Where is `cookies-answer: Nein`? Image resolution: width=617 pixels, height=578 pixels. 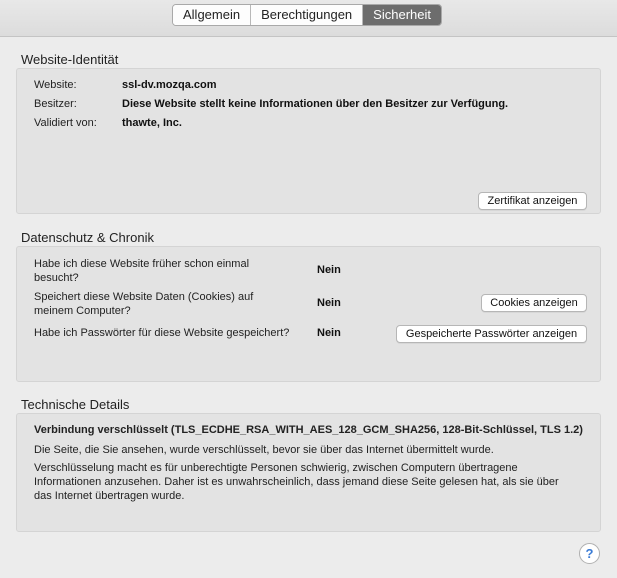 cookies-answer: Nein is located at coordinates (329, 303).